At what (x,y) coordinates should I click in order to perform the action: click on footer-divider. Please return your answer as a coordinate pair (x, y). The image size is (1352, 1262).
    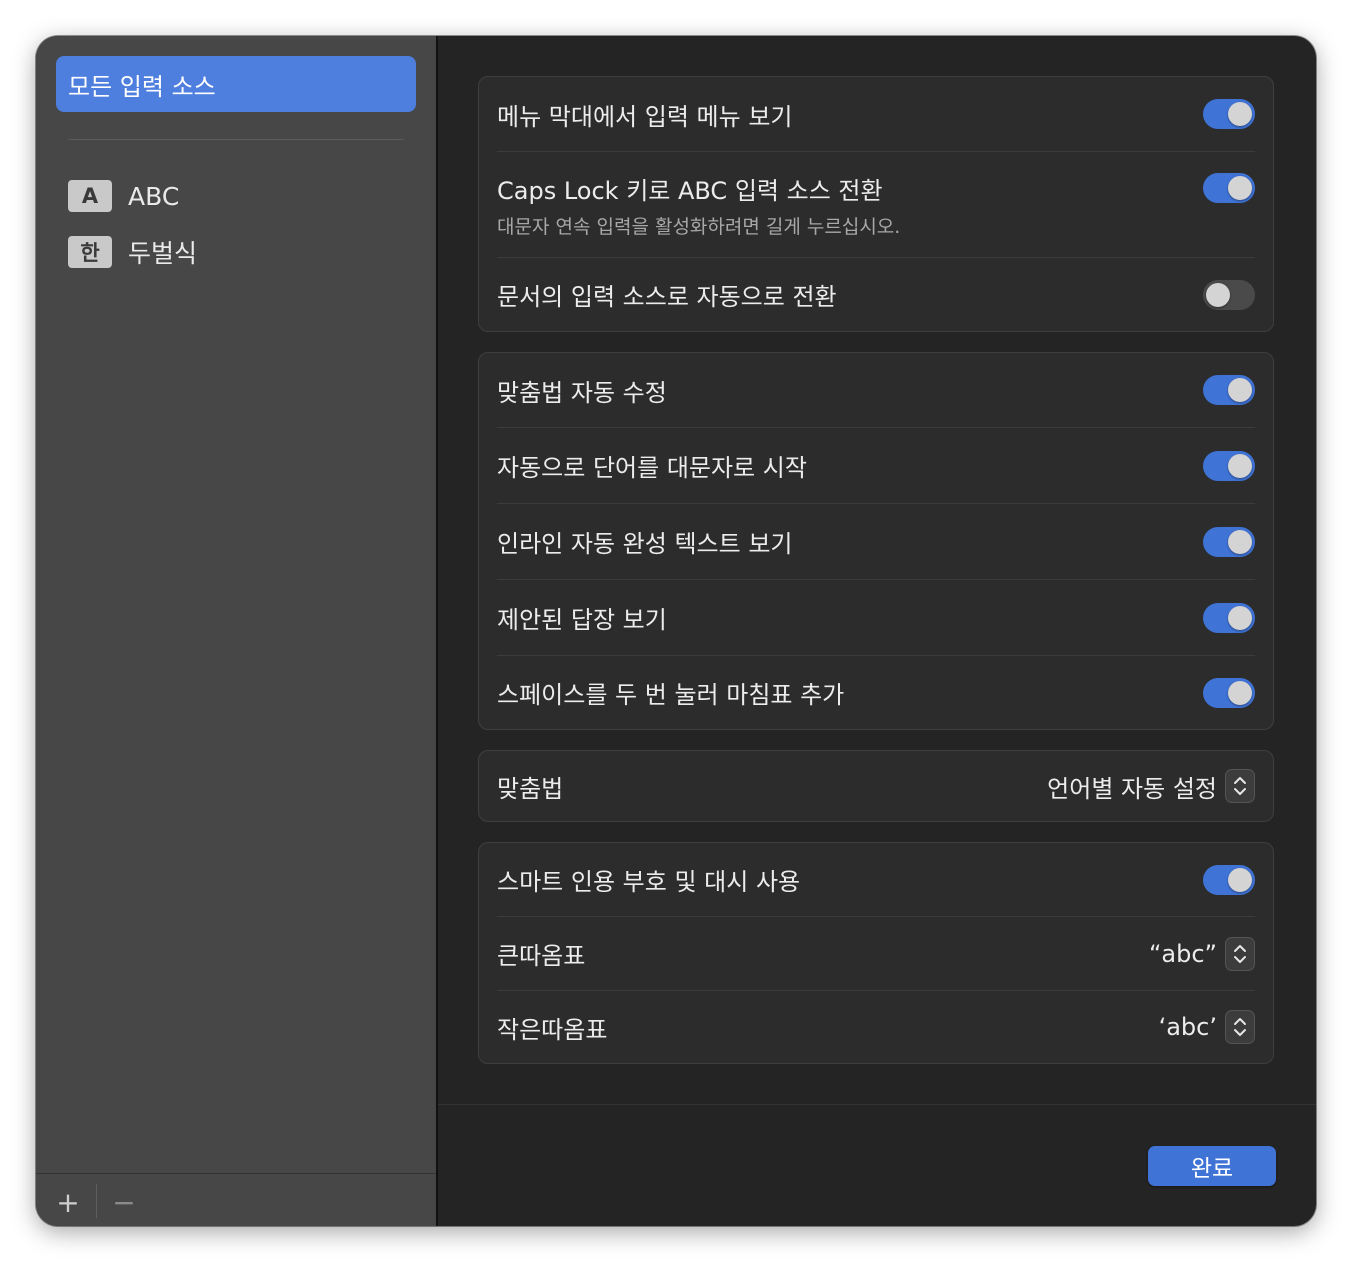
    Looking at the image, I should click on (877, 1104).